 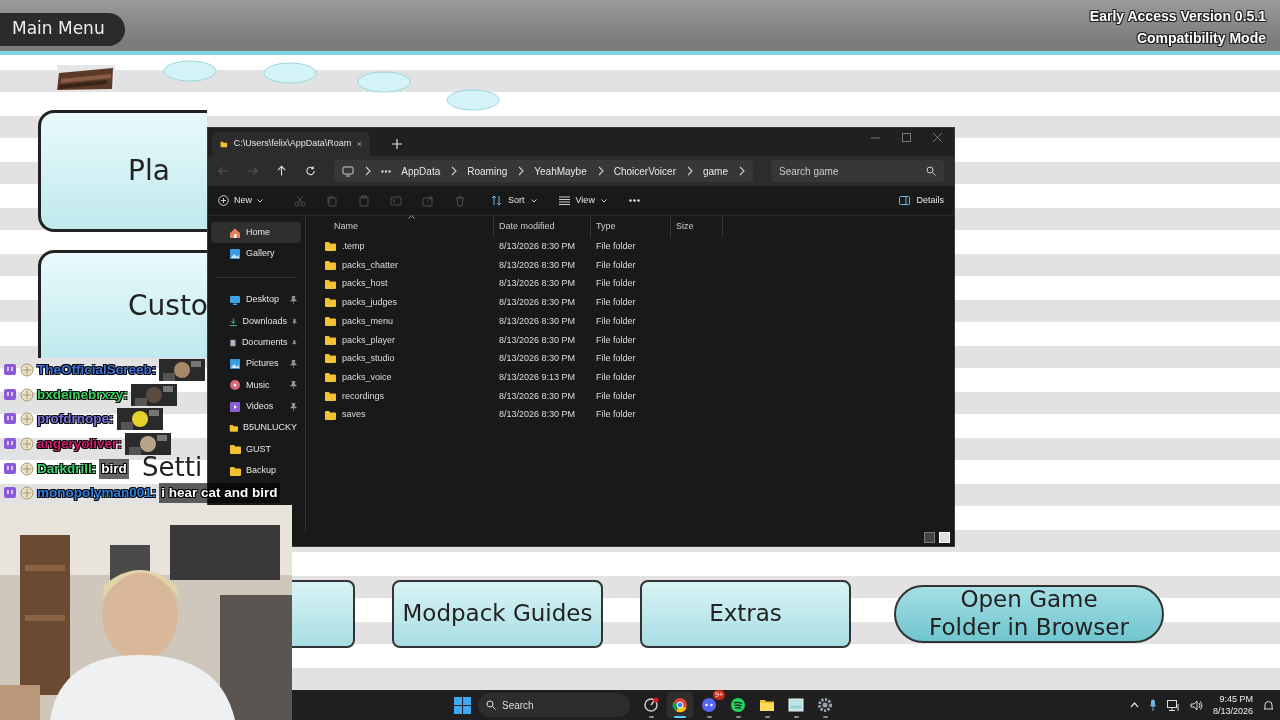 I want to click on column-header: Date modified, so click(x=542, y=227).